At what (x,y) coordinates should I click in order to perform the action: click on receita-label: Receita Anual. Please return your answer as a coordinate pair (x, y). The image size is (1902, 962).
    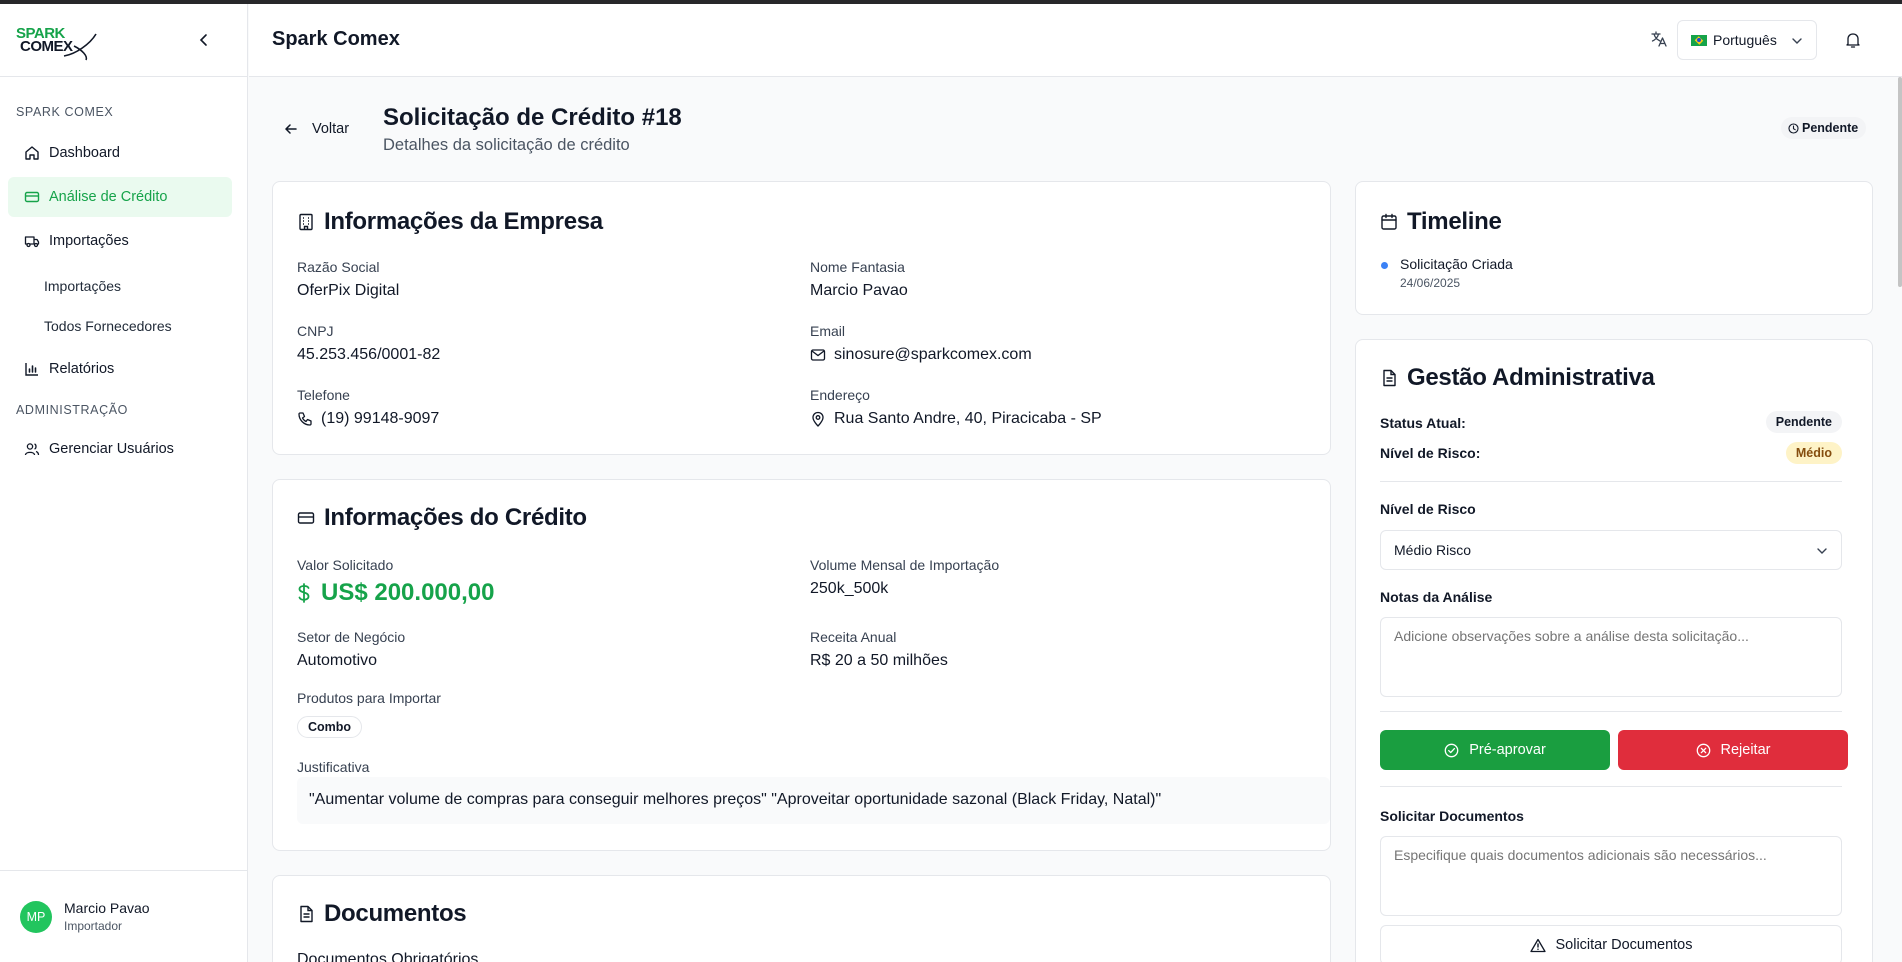
    Looking at the image, I should click on (853, 637).